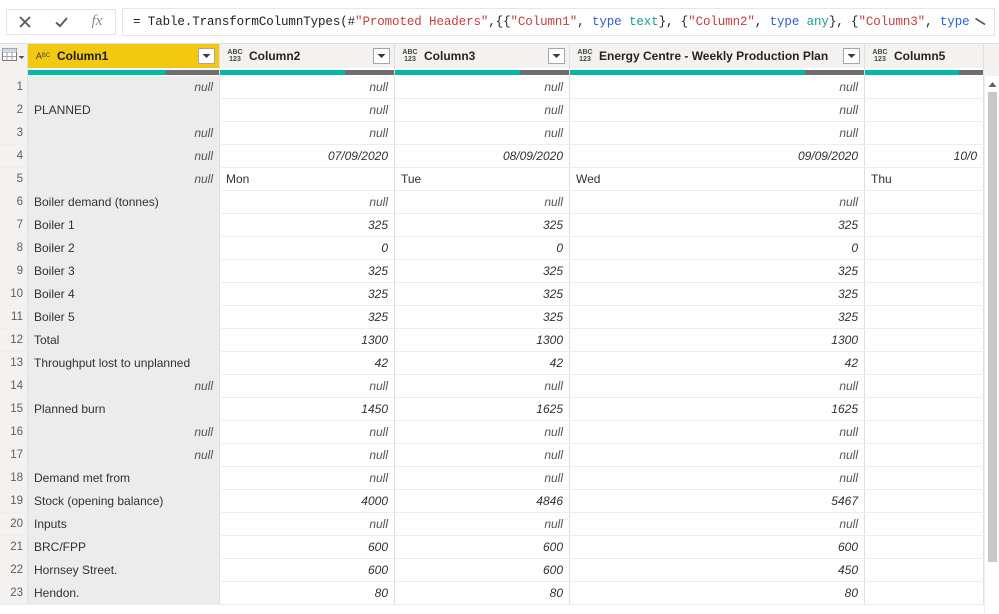  Describe the element at coordinates (307, 547) in the screenshot. I see `cell-r21-c2: 600` at that location.